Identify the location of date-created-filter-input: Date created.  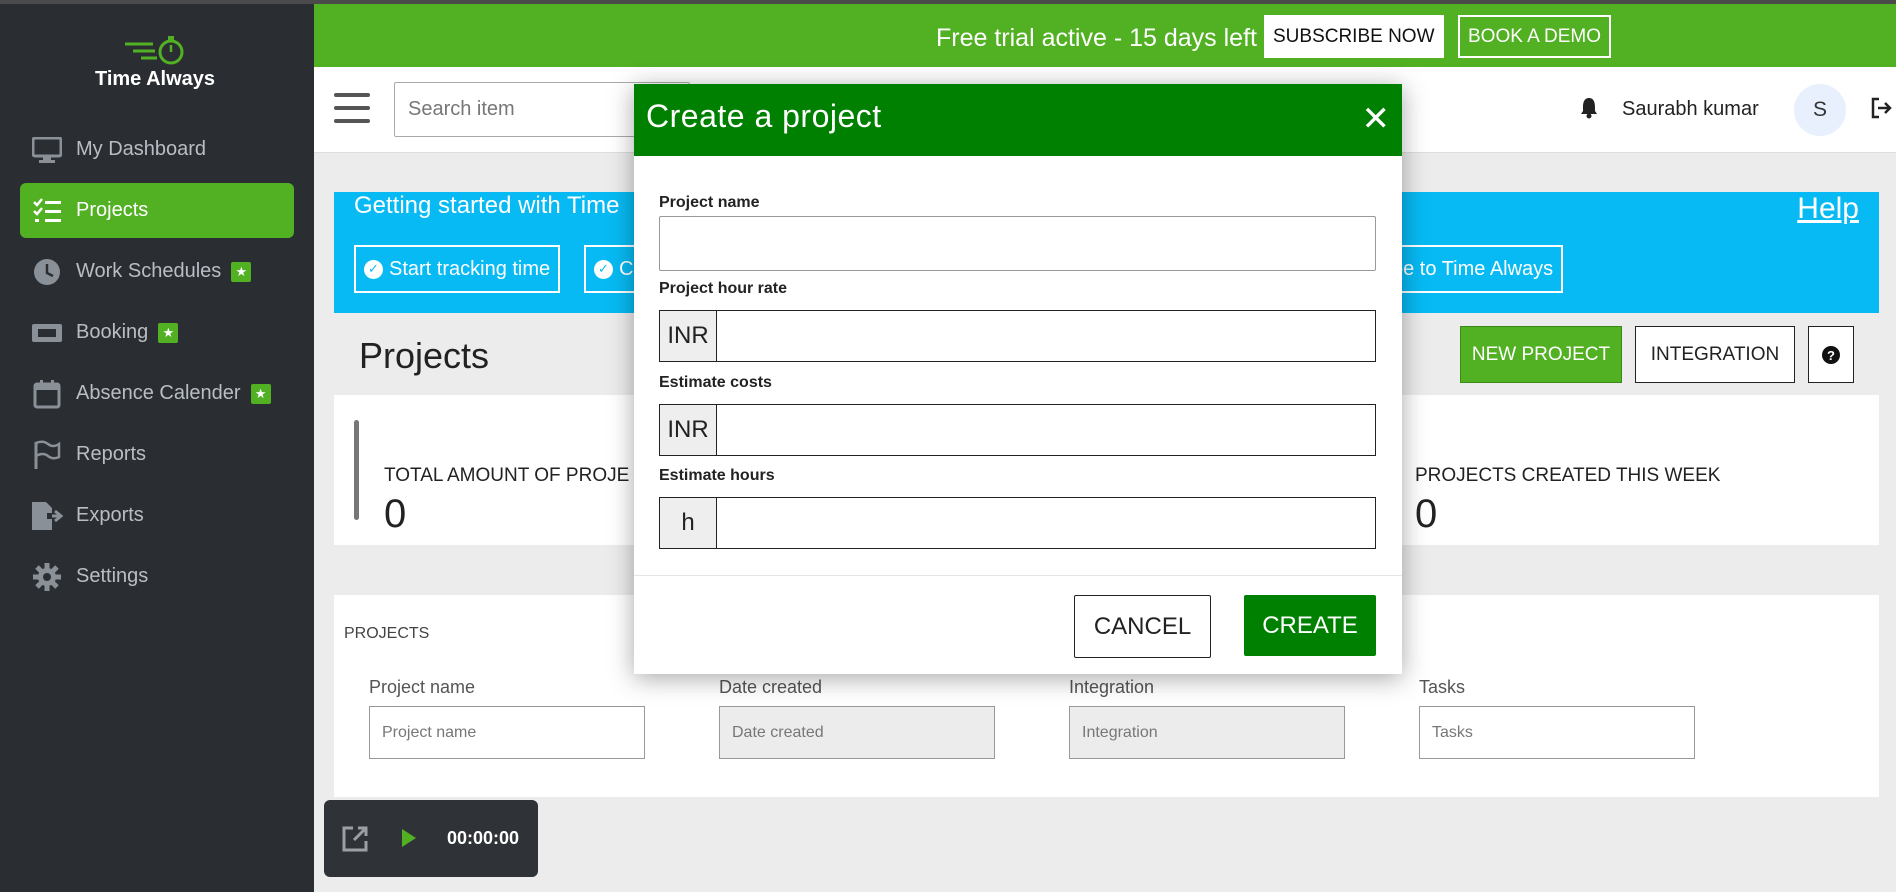
(857, 732).